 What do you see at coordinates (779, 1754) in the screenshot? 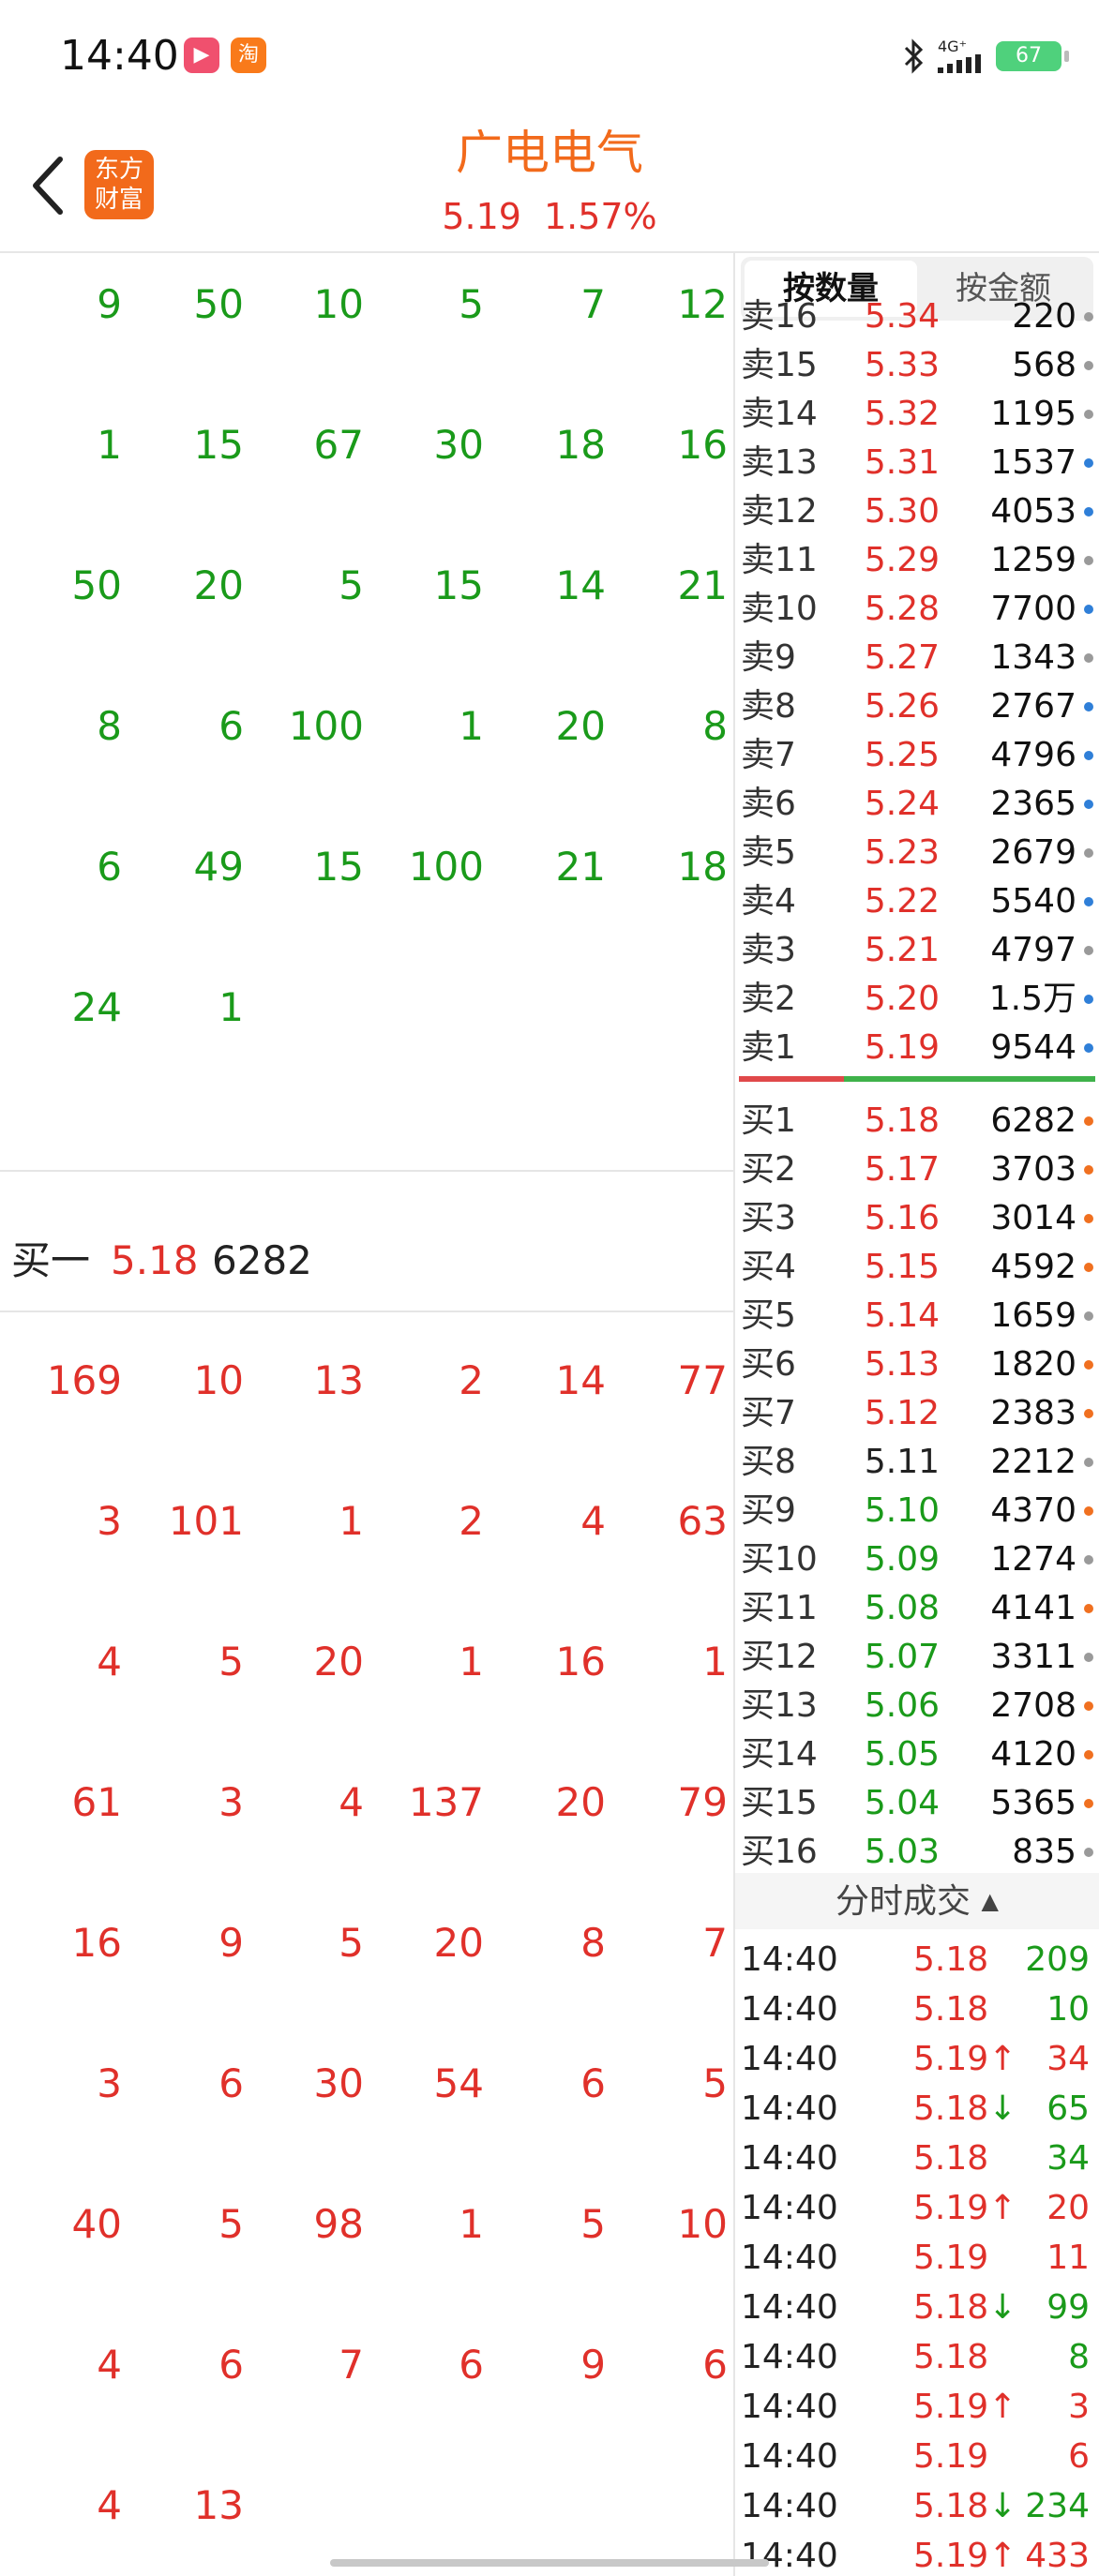
I see `book-level-label: 买14` at bounding box center [779, 1754].